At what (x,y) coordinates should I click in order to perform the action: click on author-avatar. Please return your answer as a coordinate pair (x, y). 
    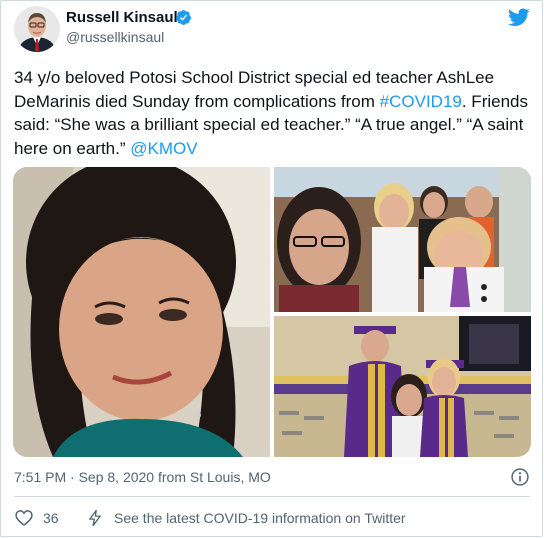
    Looking at the image, I should click on (37, 29).